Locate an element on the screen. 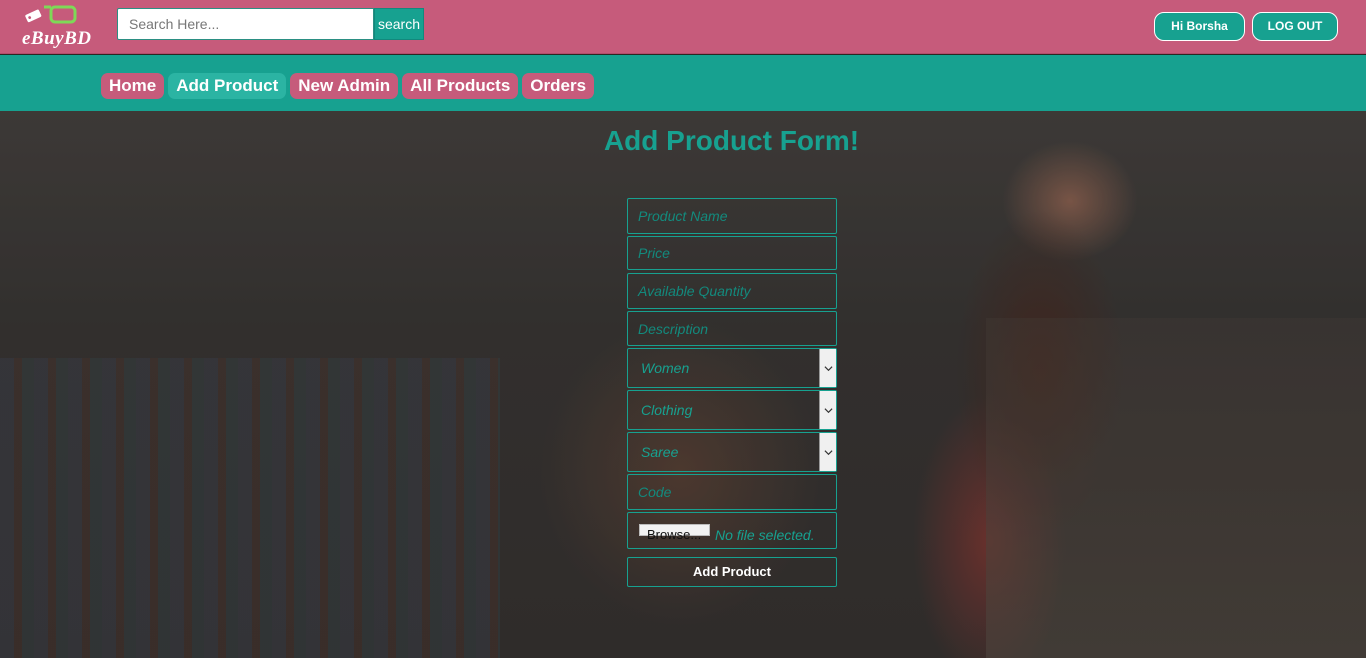 The width and height of the screenshot is (1366, 658). nav-item-add-product: Add Product is located at coordinates (227, 86).